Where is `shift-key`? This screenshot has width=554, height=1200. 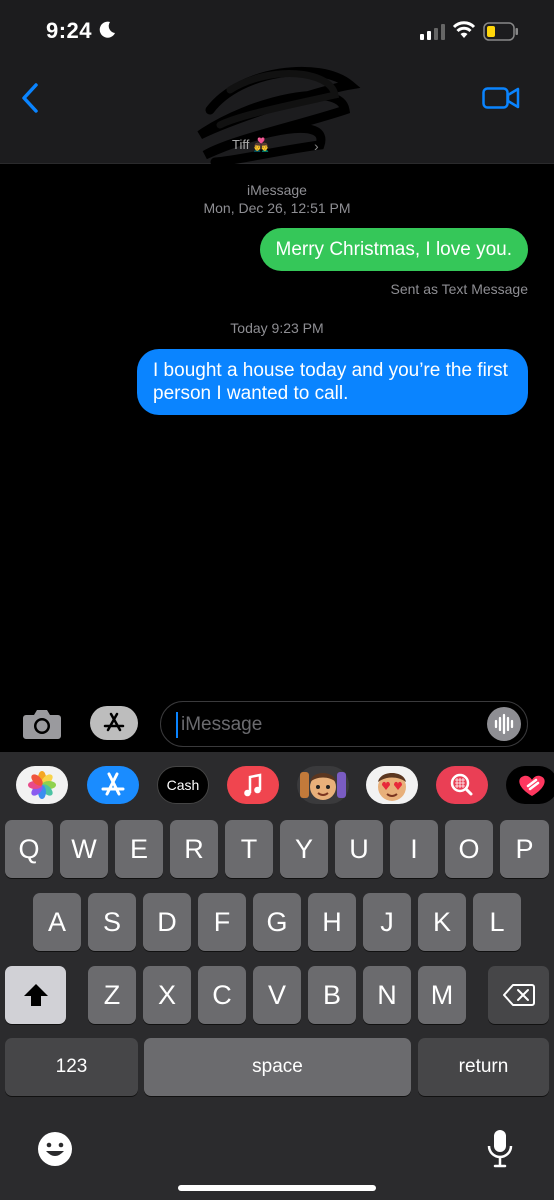 shift-key is located at coordinates (35, 995).